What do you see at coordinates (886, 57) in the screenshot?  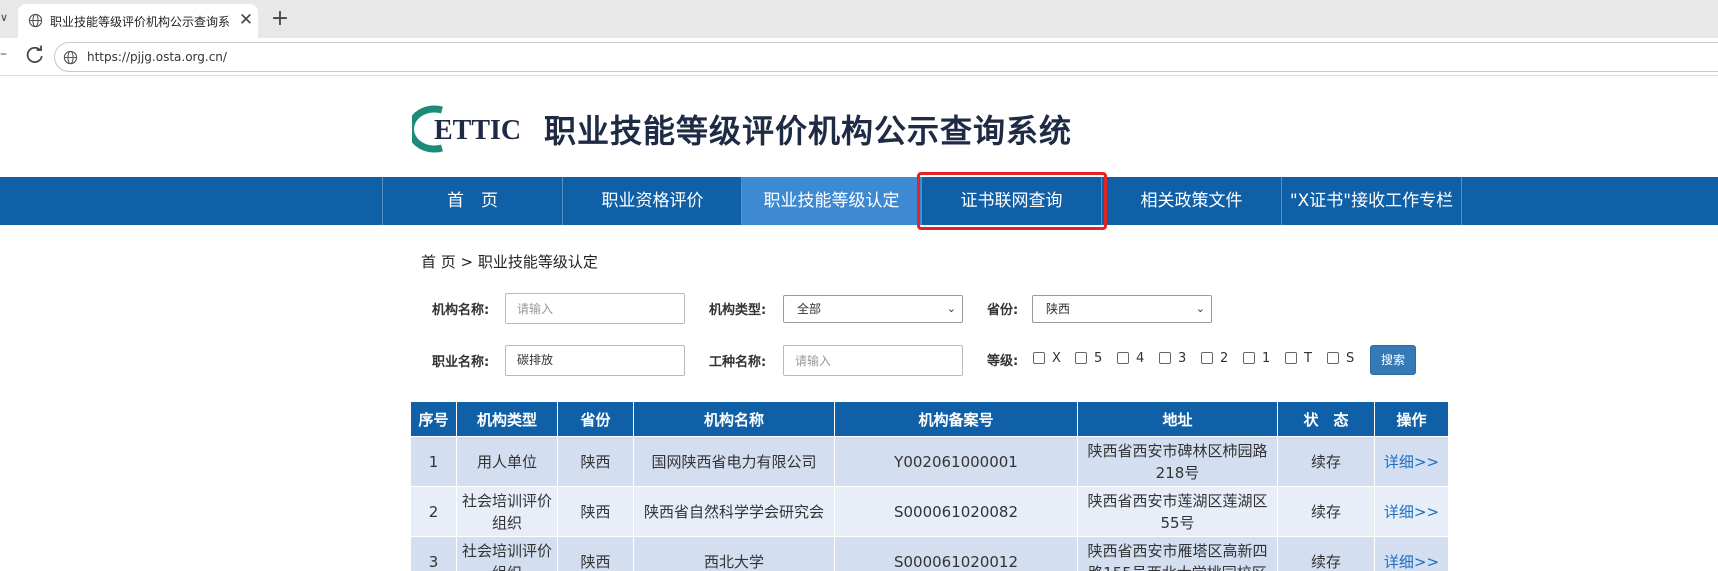 I see `address-bar: https://pjjg.osta.org.cn/` at bounding box center [886, 57].